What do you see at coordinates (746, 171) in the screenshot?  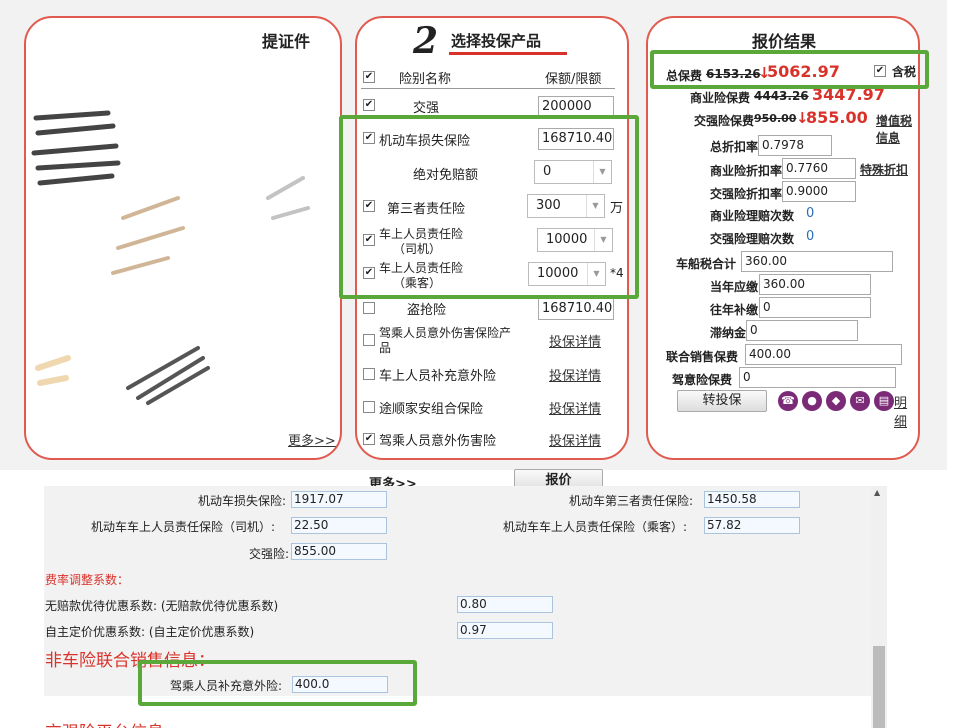 I see `biz-discount-label: 商业险折扣率` at bounding box center [746, 171].